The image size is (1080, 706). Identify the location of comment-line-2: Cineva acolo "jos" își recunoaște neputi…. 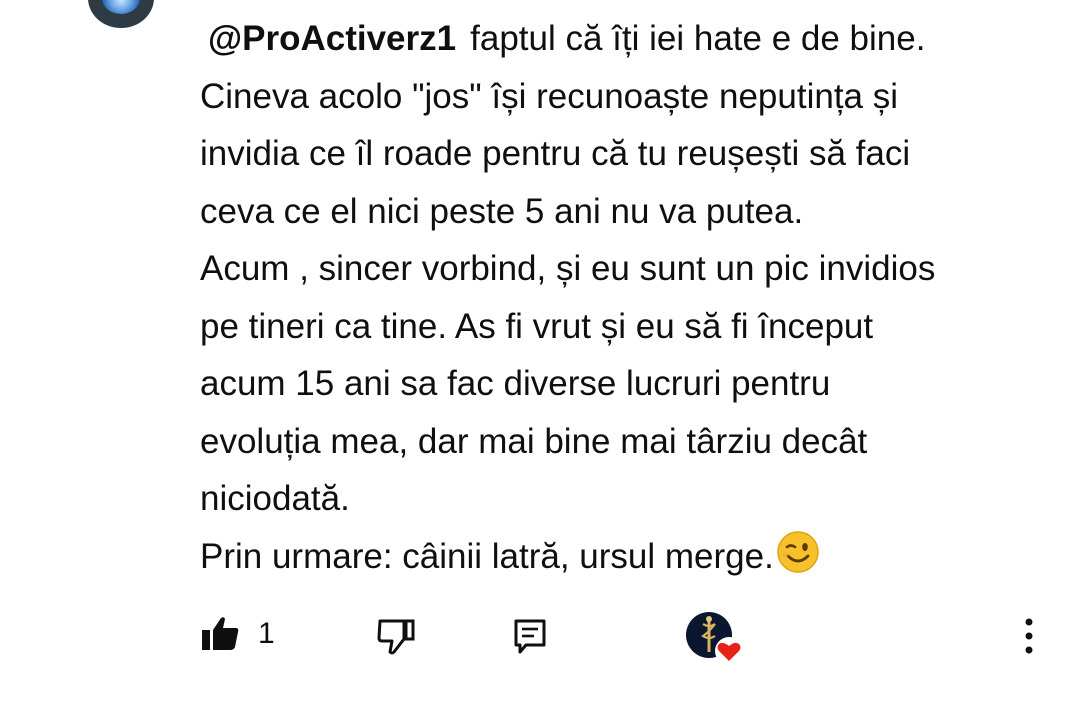
(549, 96).